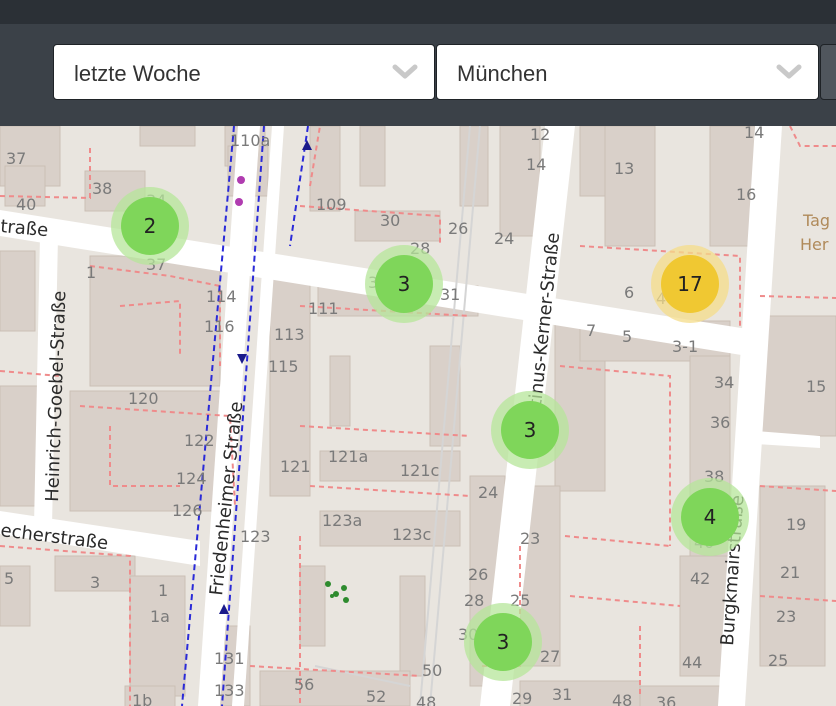  I want to click on house-number: 133, so click(229, 690).